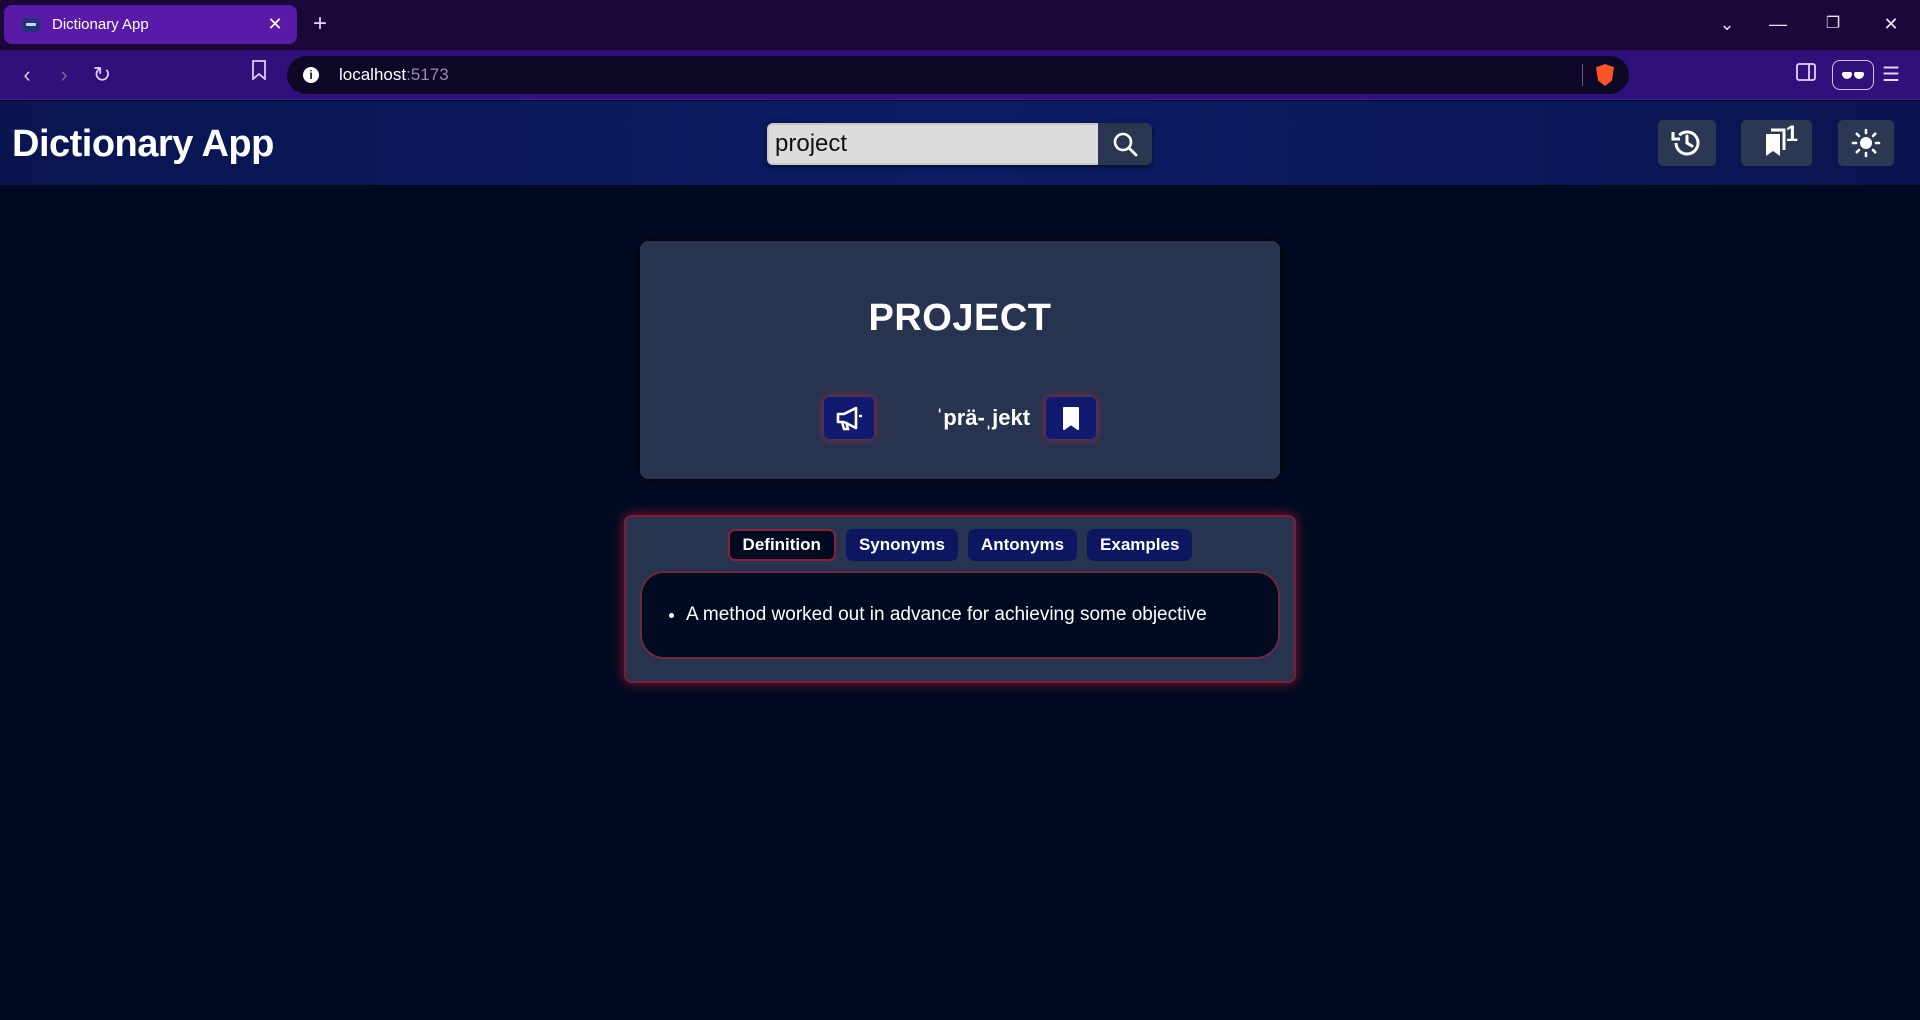 This screenshot has height=1020, width=1920. What do you see at coordinates (960, 25) in the screenshot?
I see `browser-tabbar: Dictionary App ✕ + ⌄ — ❐ ✕` at bounding box center [960, 25].